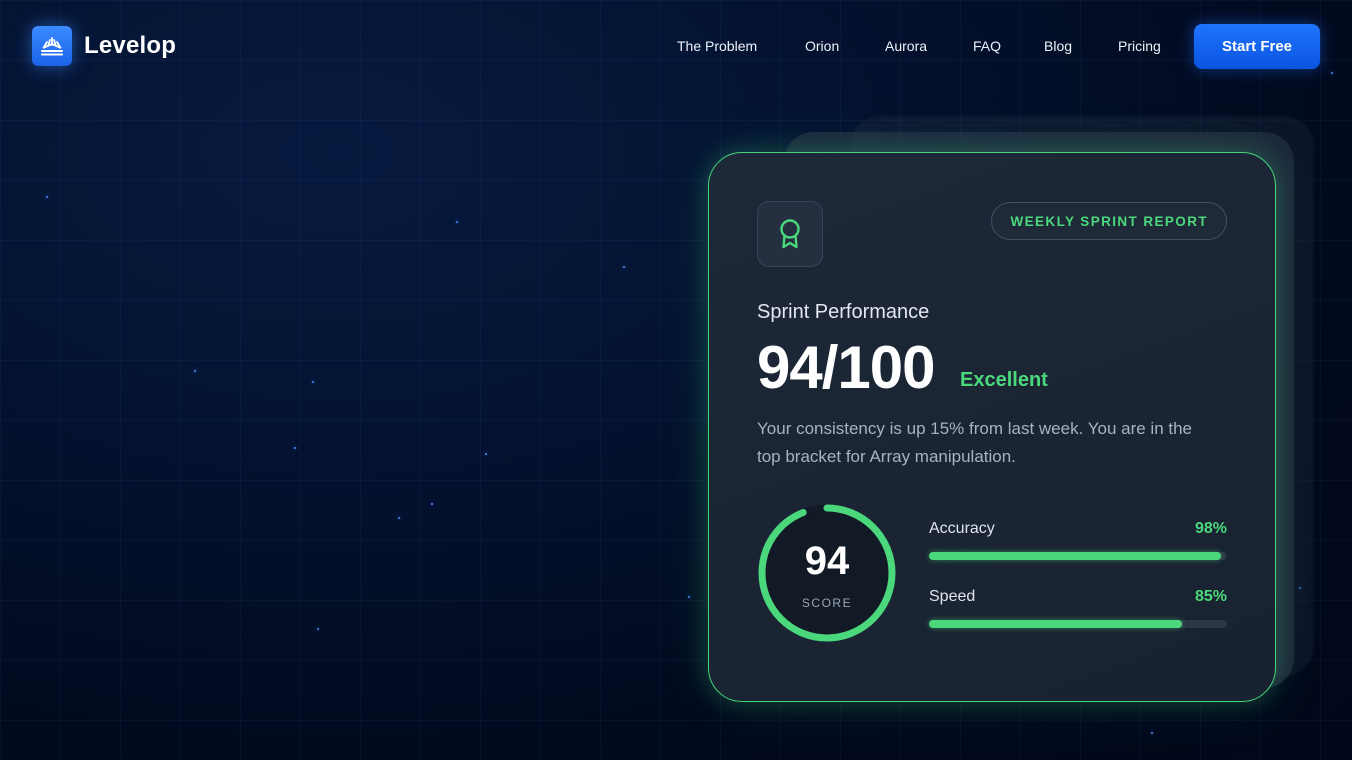  I want to click on nav-link-orion: Orion, so click(822, 46).